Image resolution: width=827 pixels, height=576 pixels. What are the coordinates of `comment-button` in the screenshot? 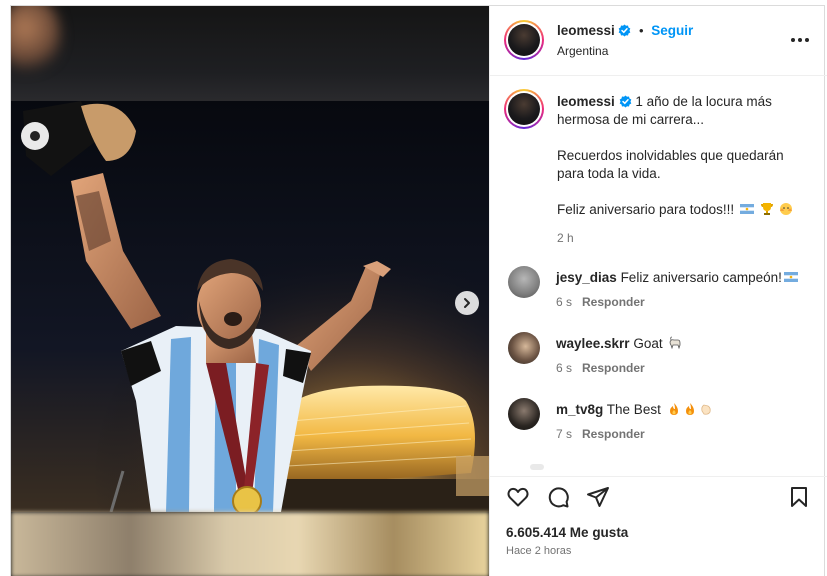 It's located at (558, 497).